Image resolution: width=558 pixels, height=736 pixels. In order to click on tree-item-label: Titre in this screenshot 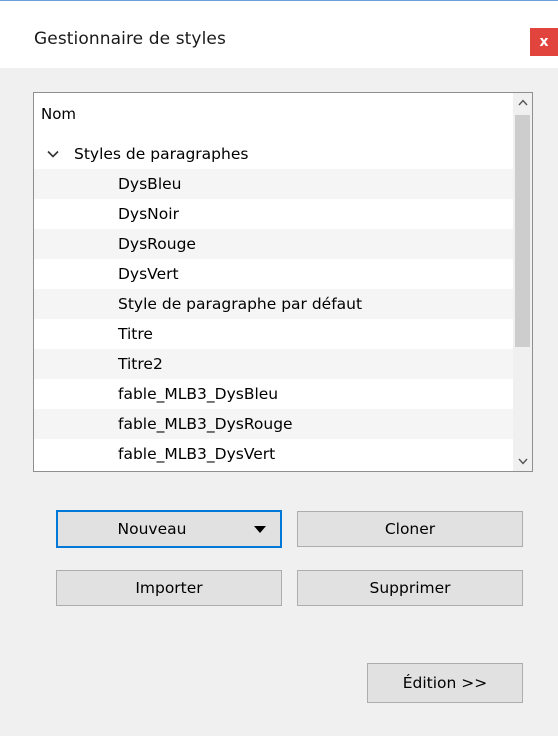, I will do `click(135, 334)`.